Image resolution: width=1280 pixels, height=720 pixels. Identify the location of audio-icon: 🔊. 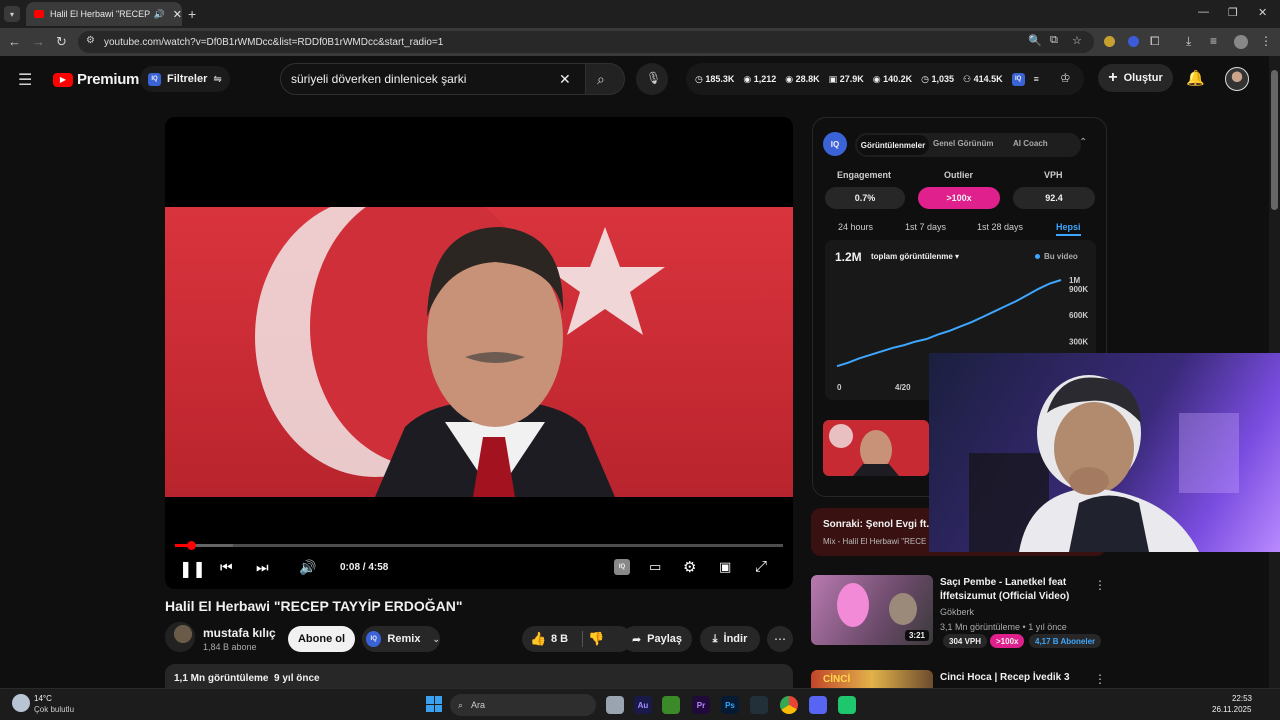
(159, 14).